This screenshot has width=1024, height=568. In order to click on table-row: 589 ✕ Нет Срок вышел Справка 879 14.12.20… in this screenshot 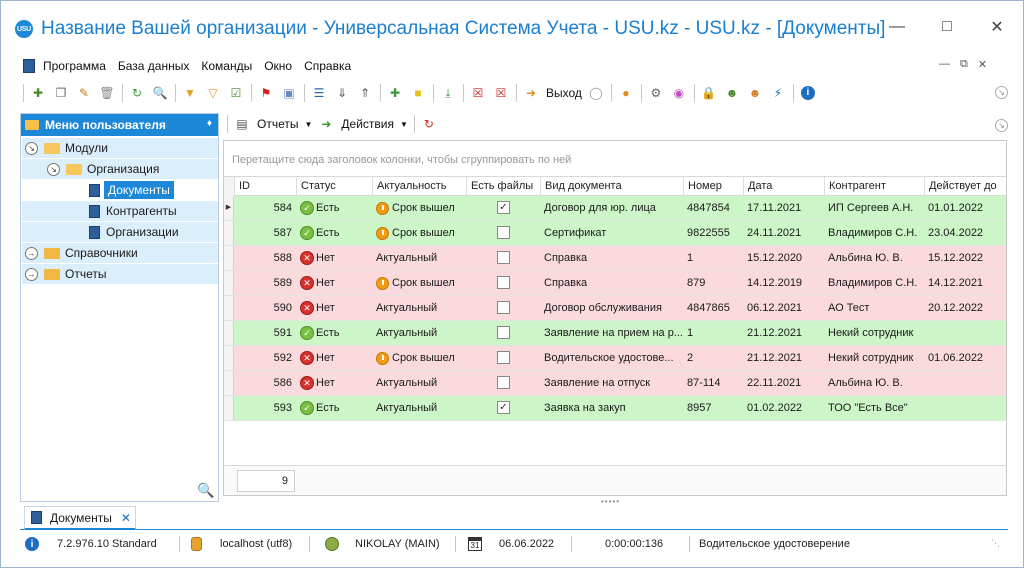, I will do `click(615, 283)`.